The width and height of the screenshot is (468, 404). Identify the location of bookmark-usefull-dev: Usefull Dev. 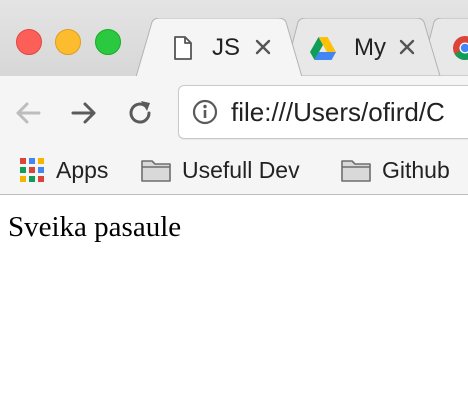
(220, 170).